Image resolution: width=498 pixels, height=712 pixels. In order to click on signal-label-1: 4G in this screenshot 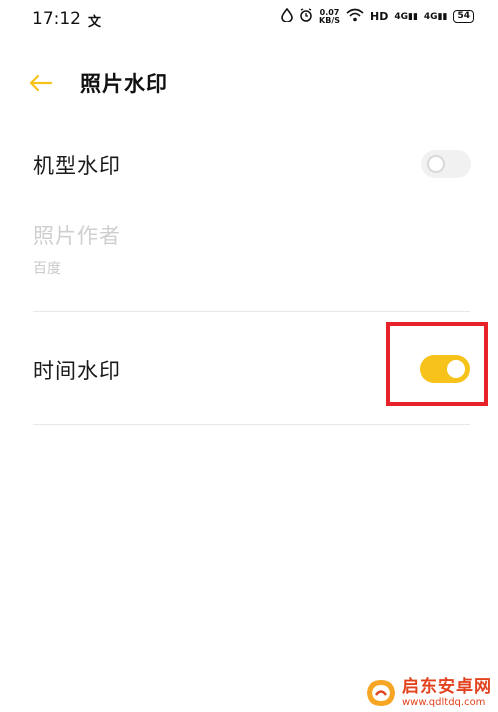, I will do `click(401, 16)`.